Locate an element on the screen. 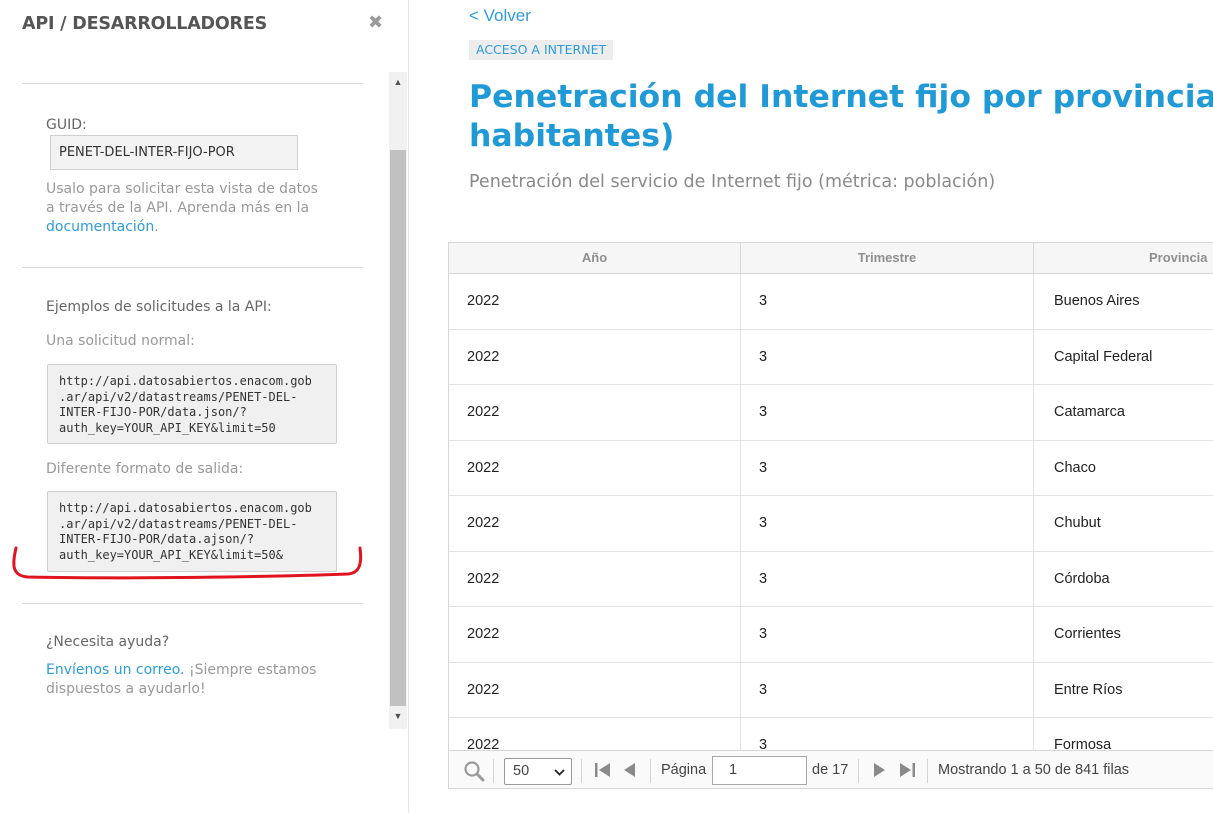  help-text-1: ¡Siempre estamos is located at coordinates (250, 670).